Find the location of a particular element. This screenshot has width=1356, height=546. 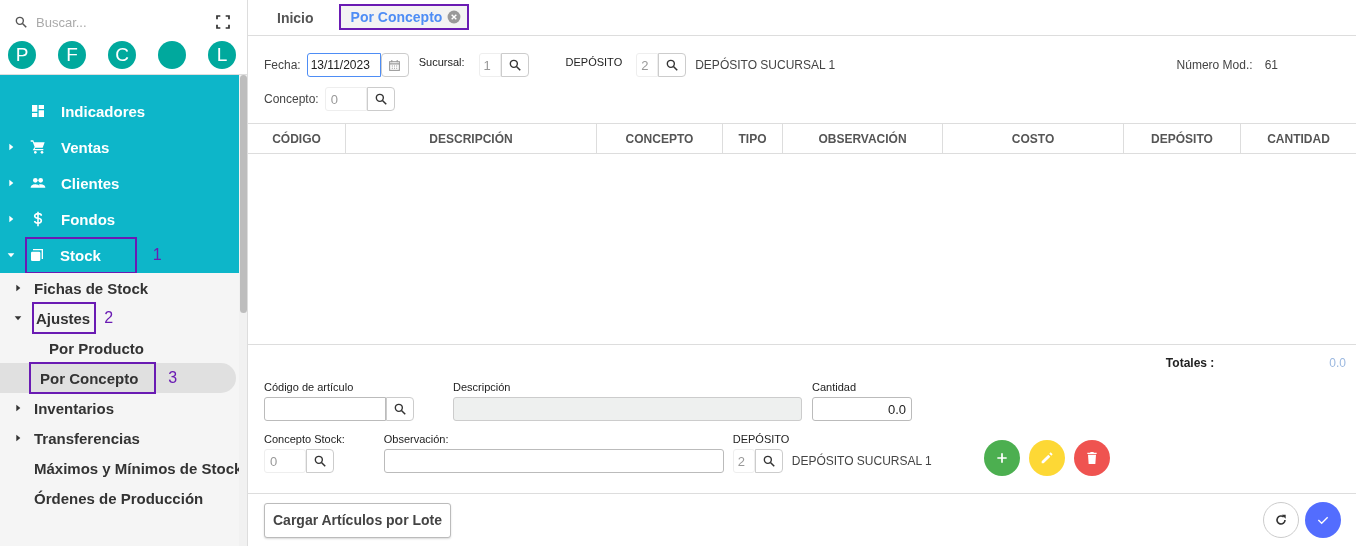

avatar is located at coordinates (172, 55).